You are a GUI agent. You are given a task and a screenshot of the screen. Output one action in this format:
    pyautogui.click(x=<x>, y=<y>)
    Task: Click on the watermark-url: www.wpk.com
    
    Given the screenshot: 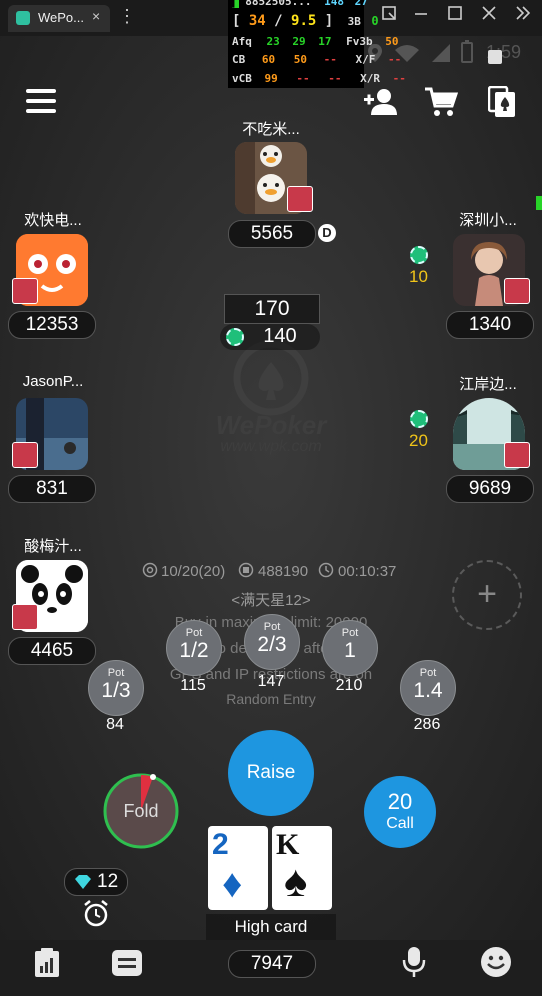 What is the action you would take?
    pyautogui.click(x=271, y=446)
    